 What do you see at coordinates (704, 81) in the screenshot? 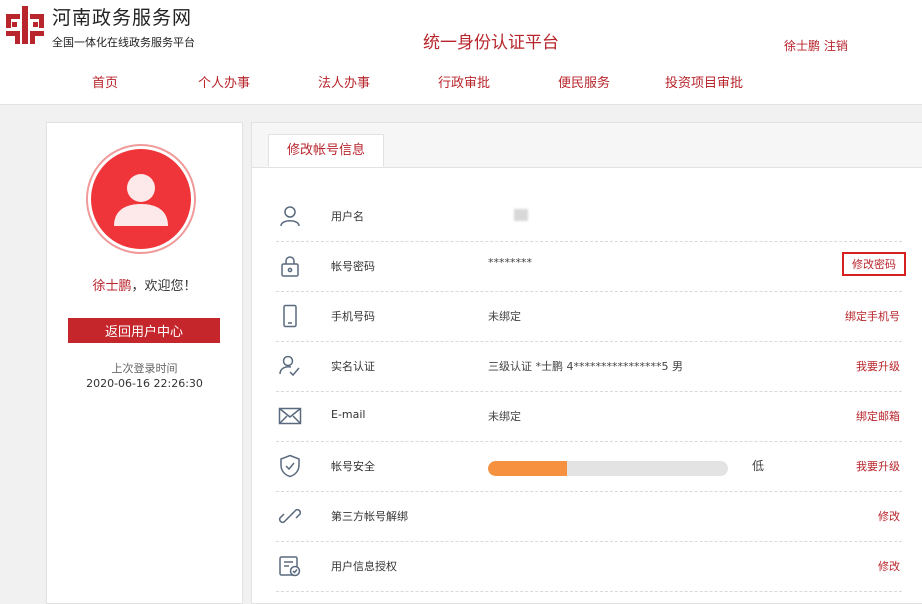
I see `nav-investment: 投资项目审批` at bounding box center [704, 81].